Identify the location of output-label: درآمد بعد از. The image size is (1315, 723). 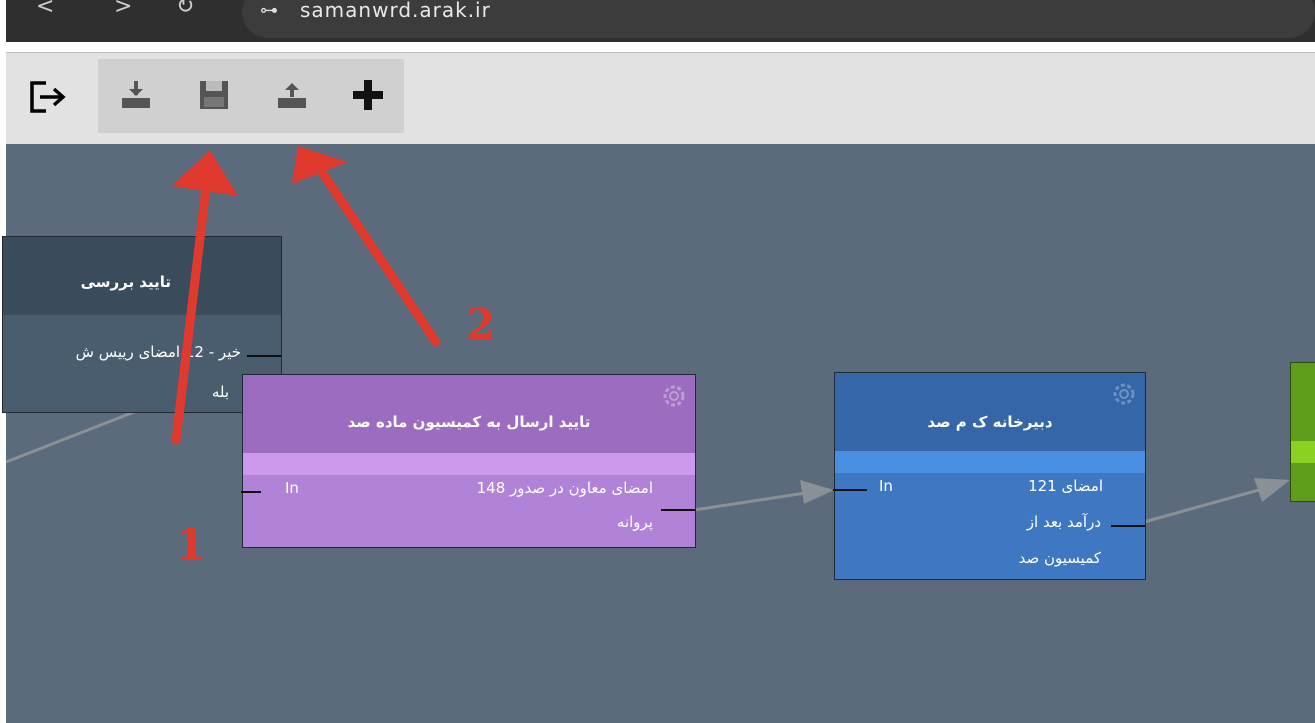
(1063, 522).